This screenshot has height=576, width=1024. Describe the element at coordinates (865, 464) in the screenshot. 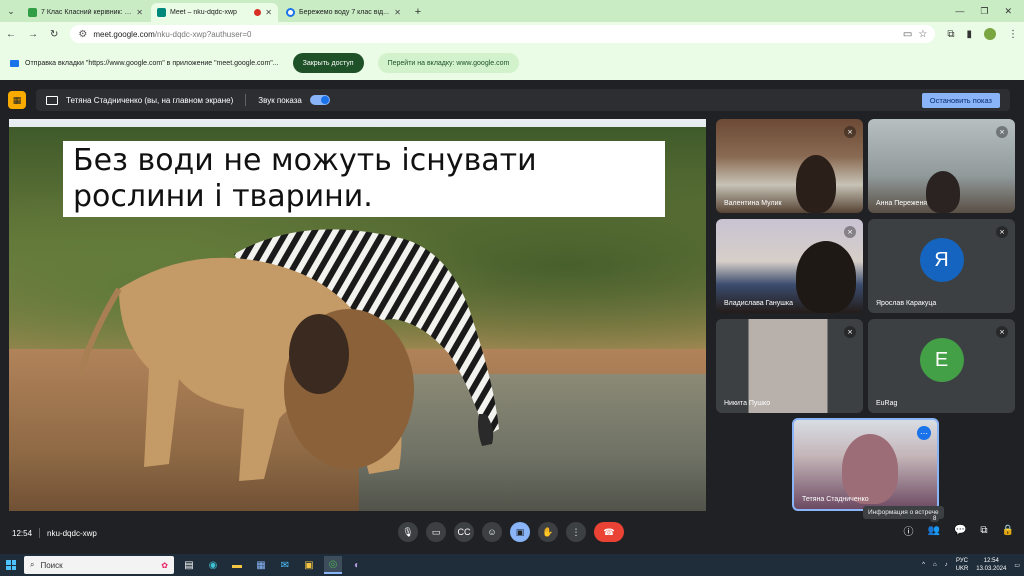

I see `self-view-tile: ⋯ Тетяна Стадниченко` at that location.